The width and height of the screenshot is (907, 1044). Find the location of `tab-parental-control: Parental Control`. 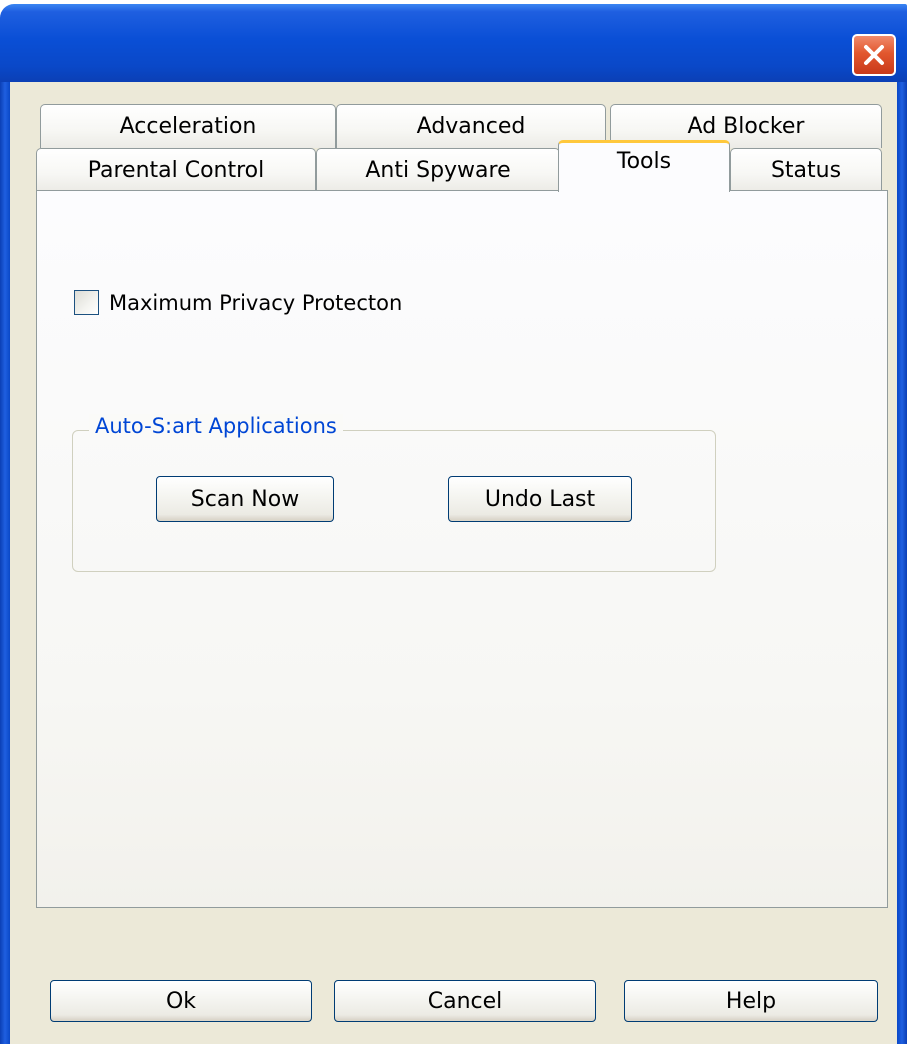

tab-parental-control: Parental Control is located at coordinates (176, 169).